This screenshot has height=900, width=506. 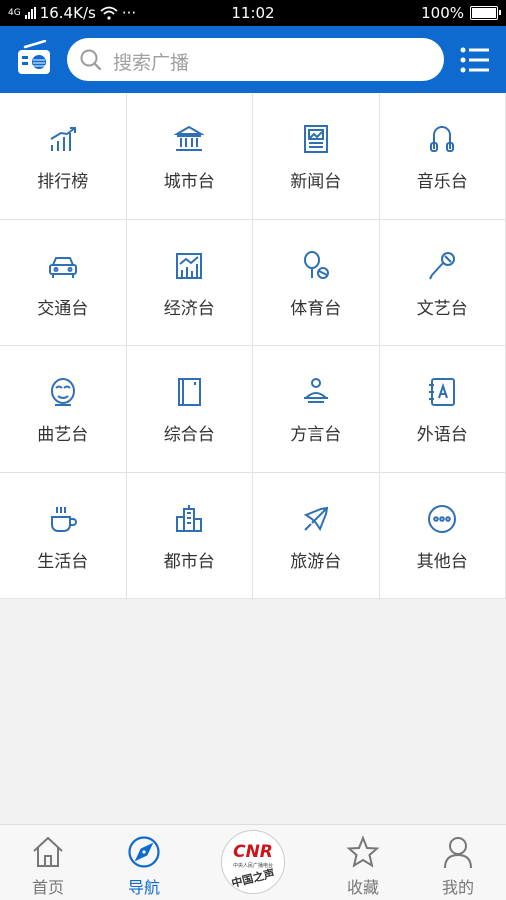 I want to click on category-label: 经济台, so click(x=189, y=308).